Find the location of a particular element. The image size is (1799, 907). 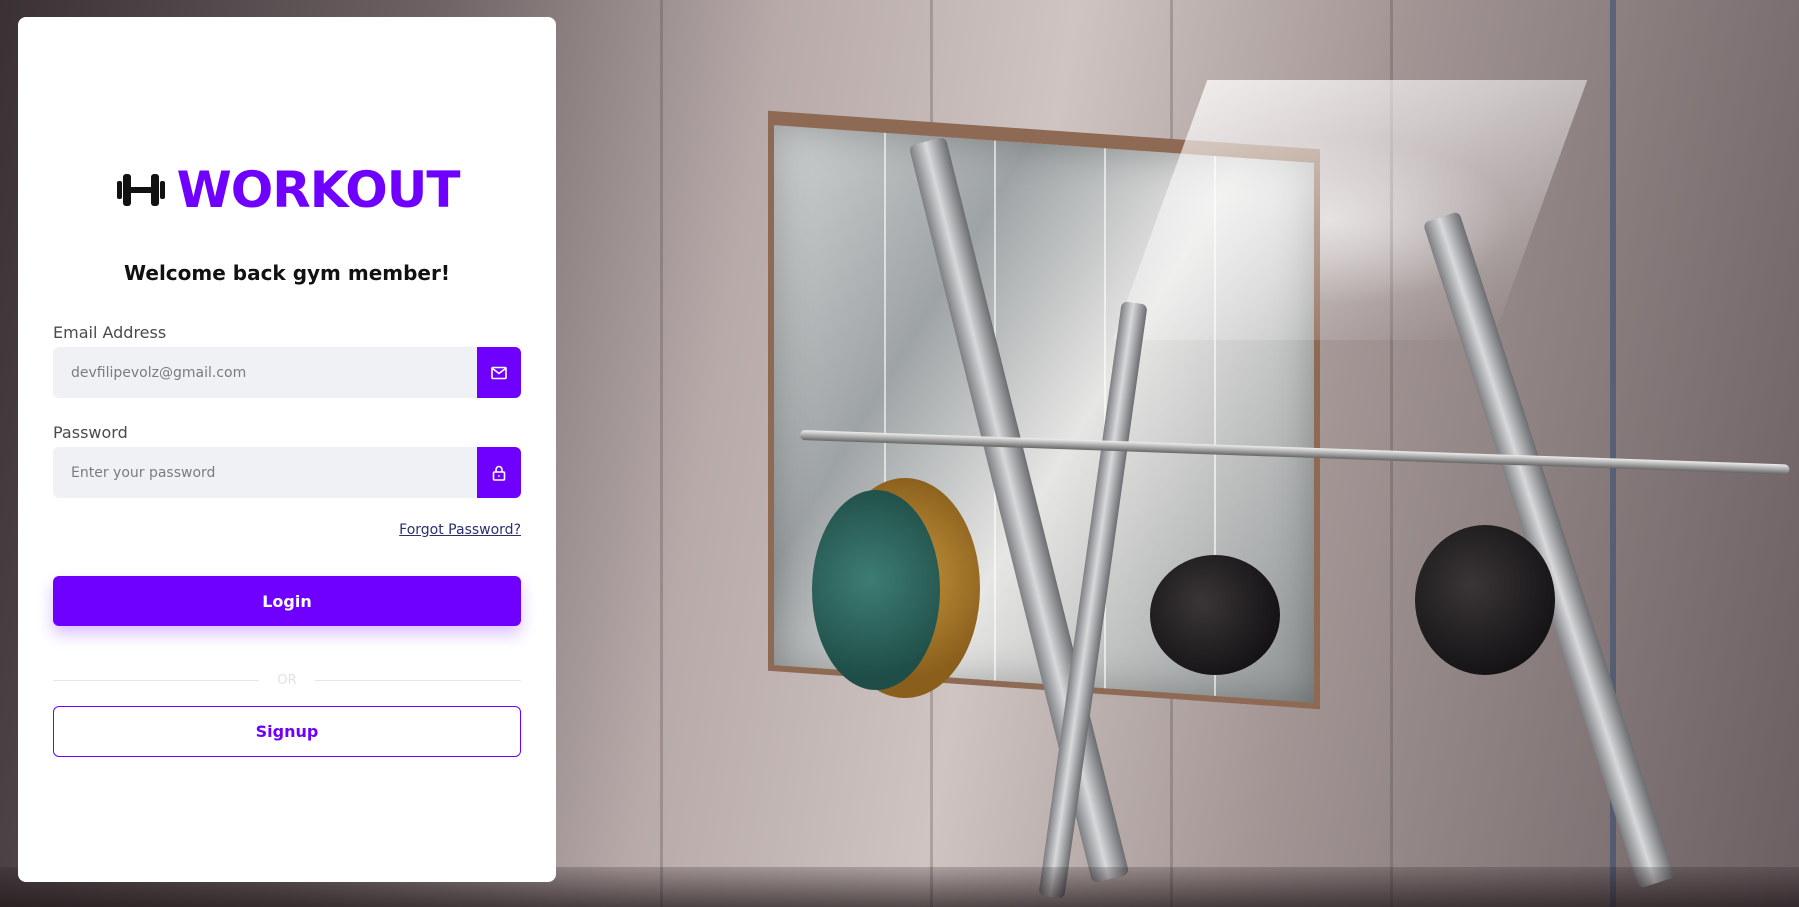

email-label: Email Address is located at coordinates (110, 332).